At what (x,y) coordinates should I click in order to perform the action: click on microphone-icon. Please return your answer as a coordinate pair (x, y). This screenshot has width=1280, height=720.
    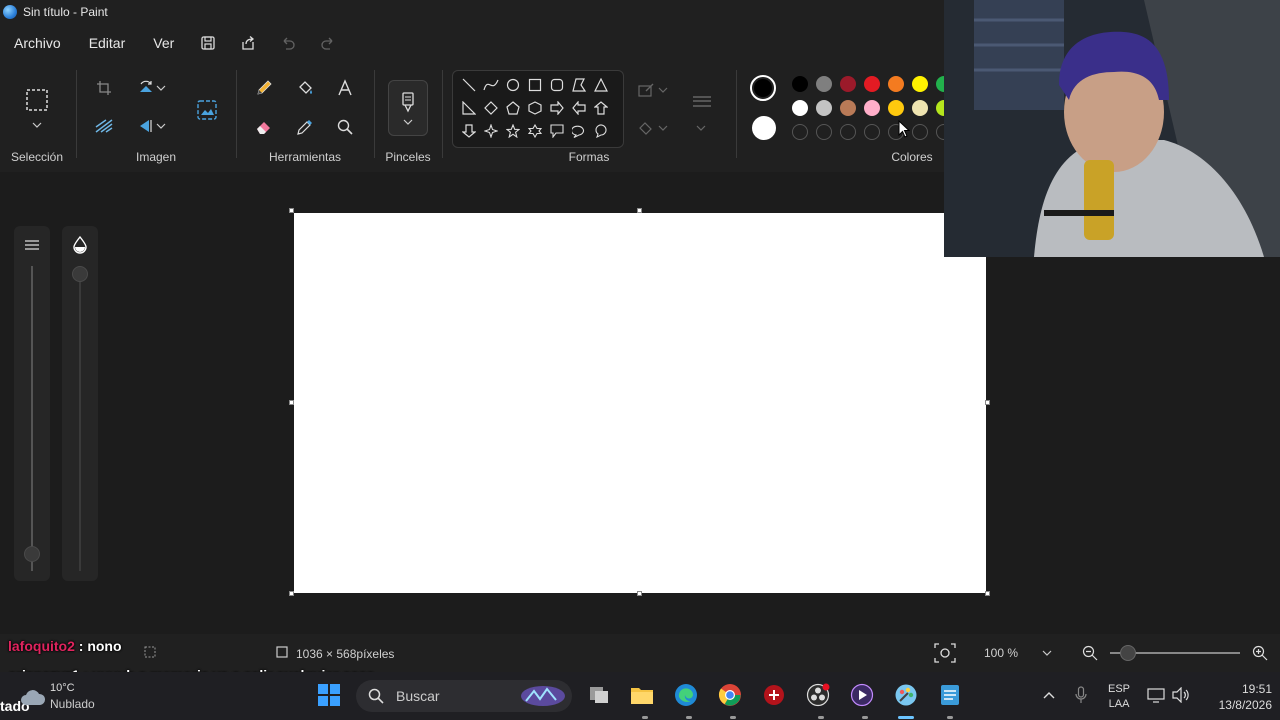
    Looking at the image, I should click on (1081, 695).